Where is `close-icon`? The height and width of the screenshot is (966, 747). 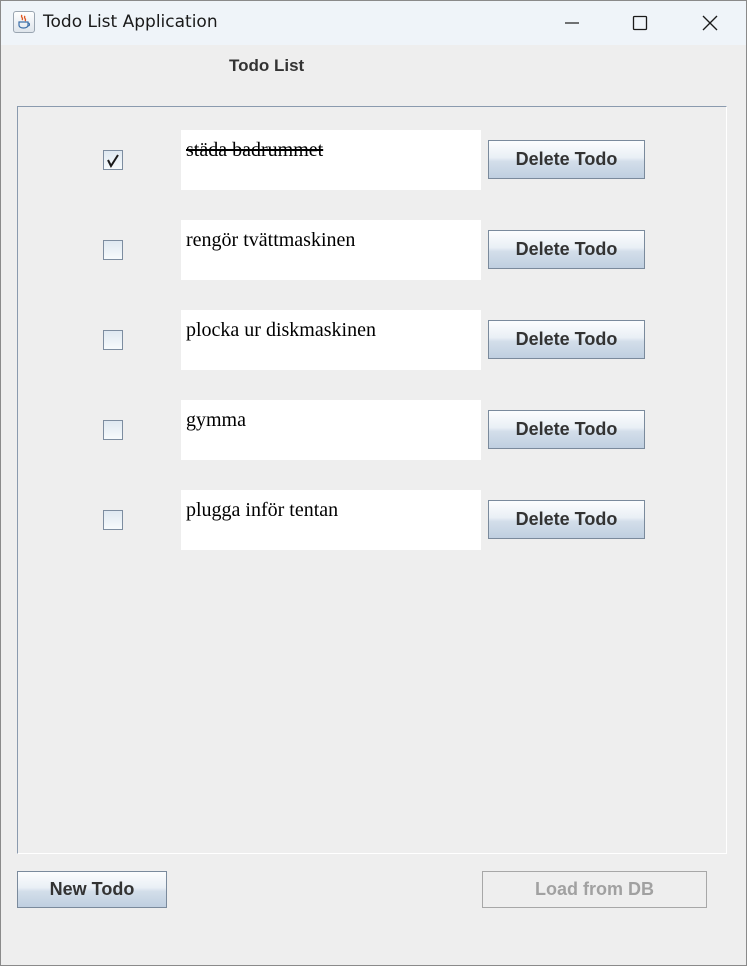
close-icon is located at coordinates (710, 23).